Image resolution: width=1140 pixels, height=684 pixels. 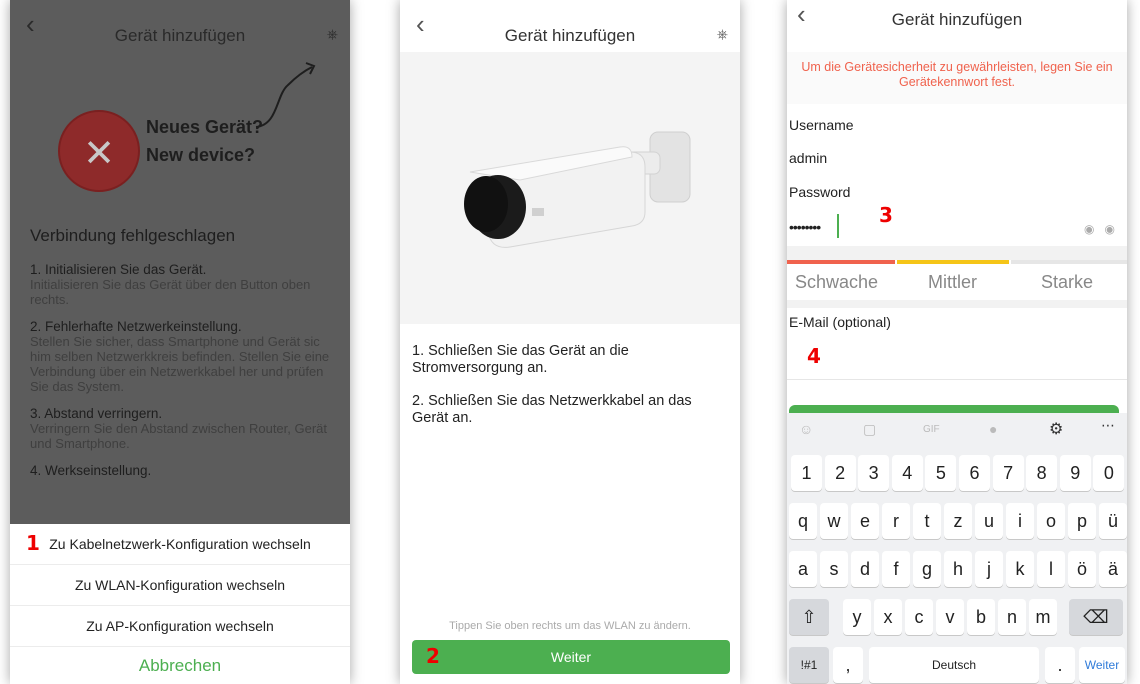 I want to click on emoji-icon: ☺, so click(x=806, y=429).